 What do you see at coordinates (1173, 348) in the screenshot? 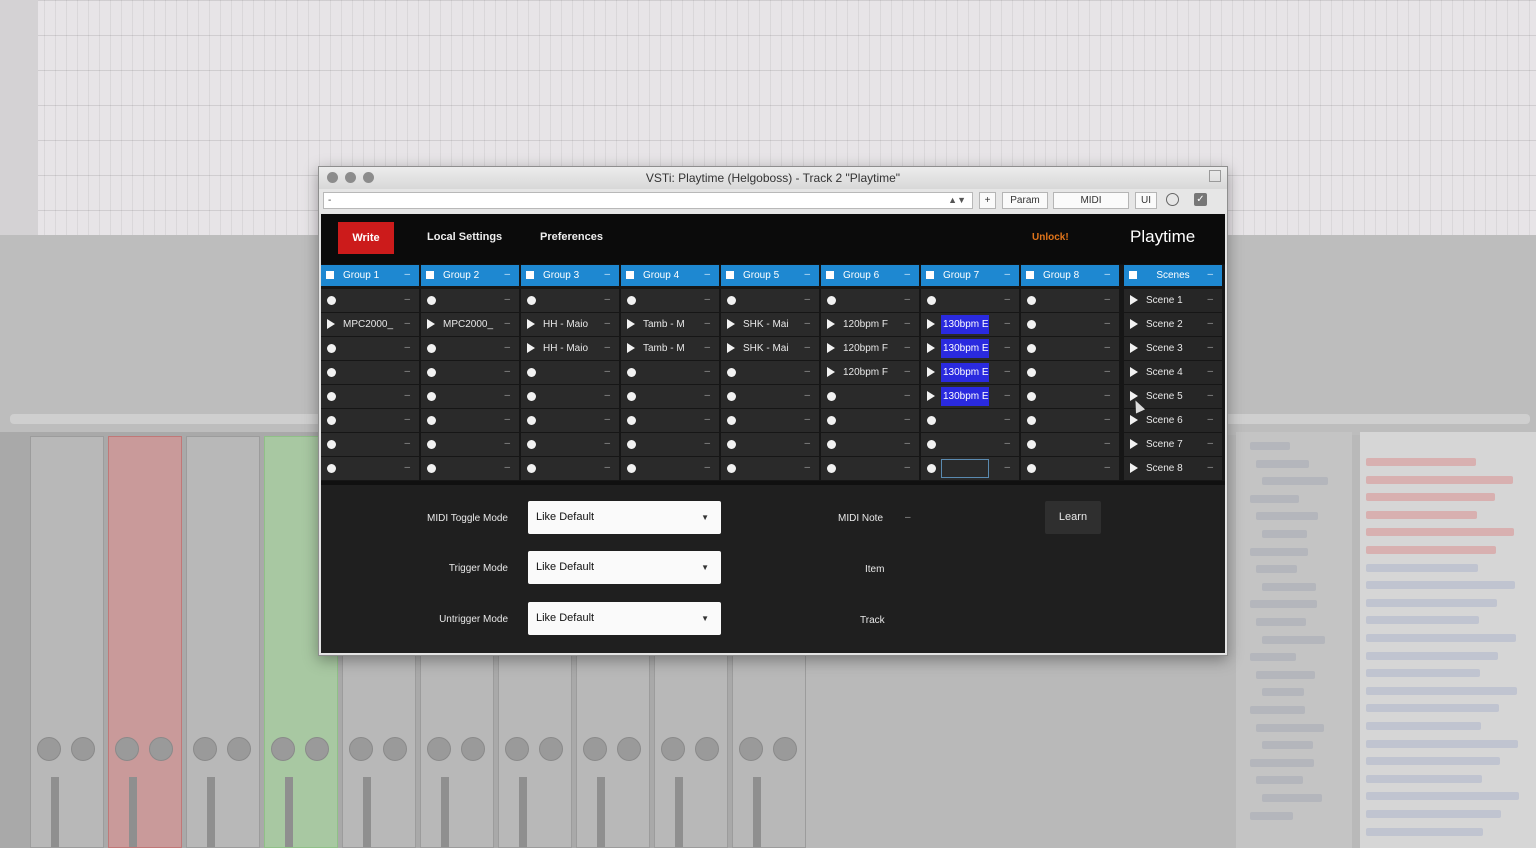
I see `scene-row: Scene 3 –` at bounding box center [1173, 348].